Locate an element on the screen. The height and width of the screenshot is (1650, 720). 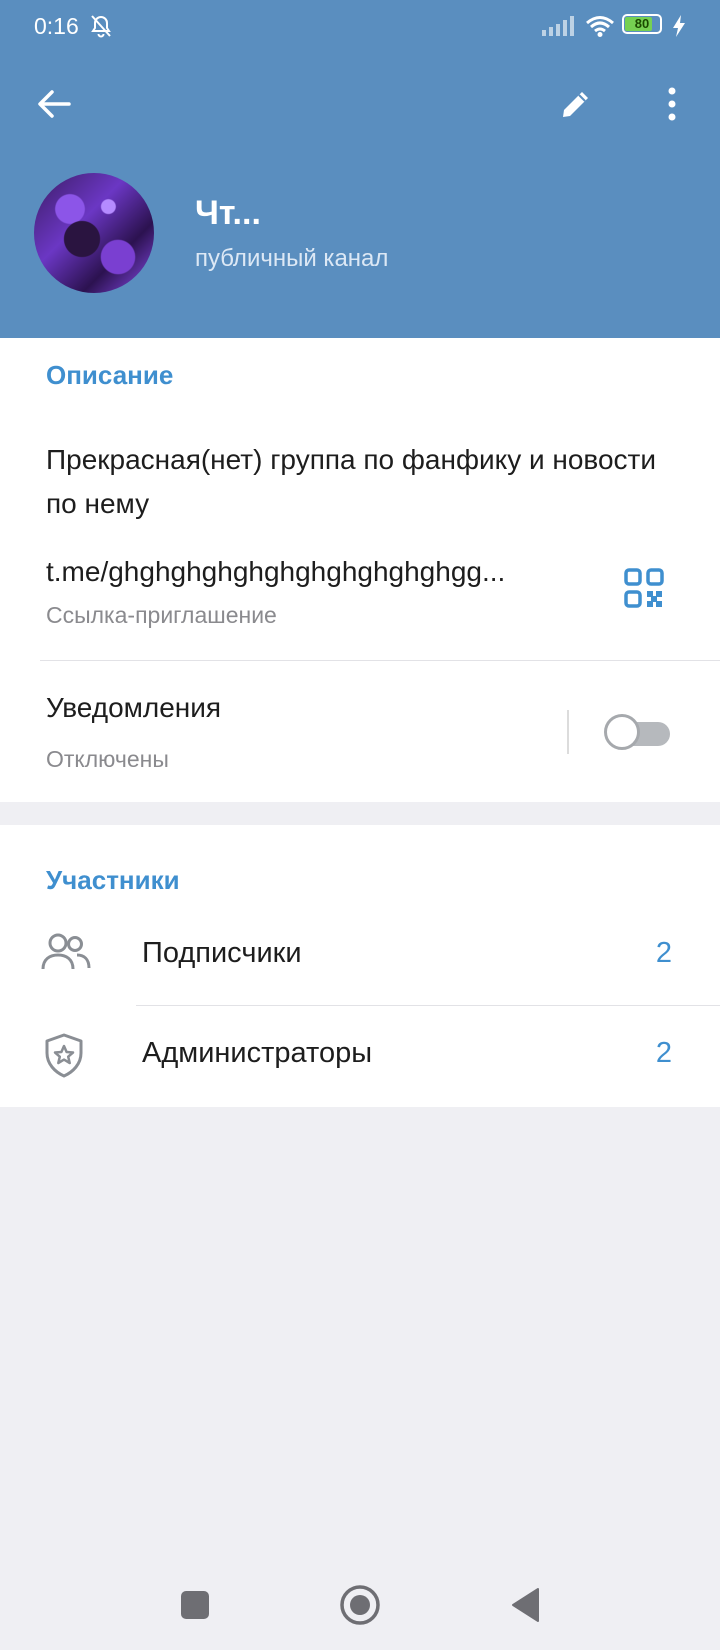
vertical-separator is located at coordinates (568, 732).